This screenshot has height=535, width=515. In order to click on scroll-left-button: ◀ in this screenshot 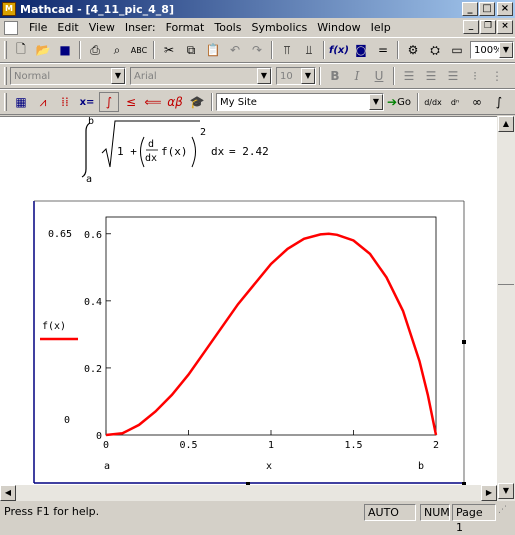, I will do `click(8, 493)`.